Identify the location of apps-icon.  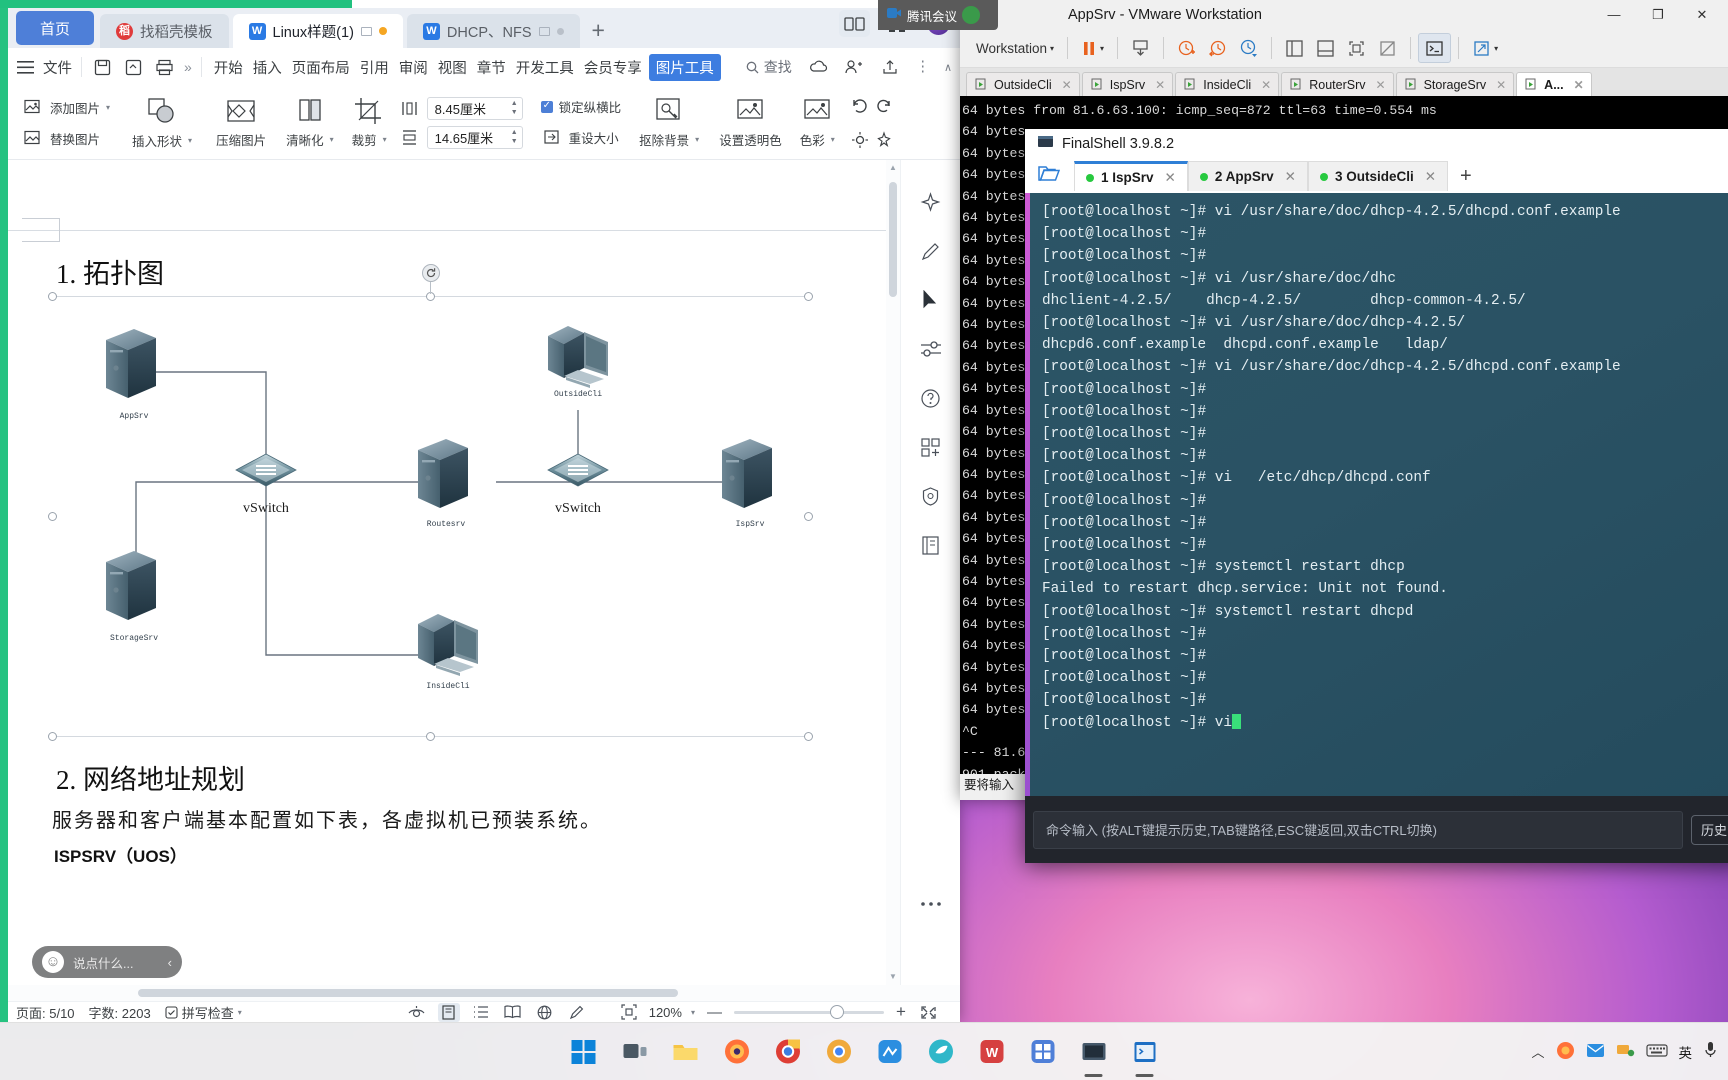
(931, 447).